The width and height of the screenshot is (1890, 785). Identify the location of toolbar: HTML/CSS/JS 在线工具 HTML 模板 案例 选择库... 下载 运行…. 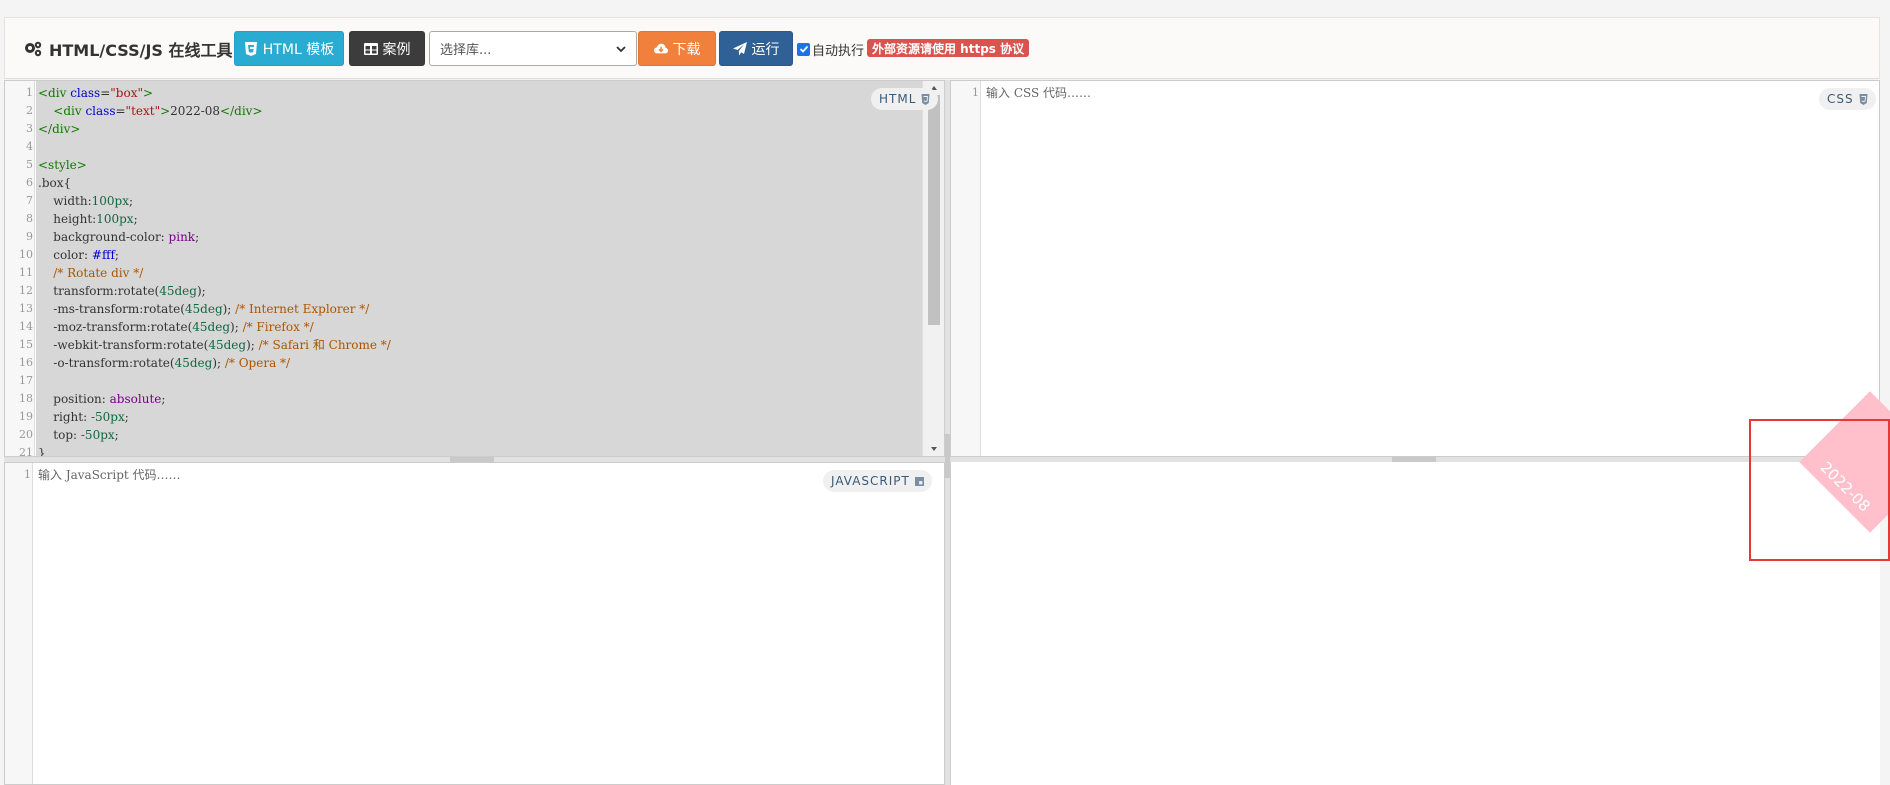
(942, 48).